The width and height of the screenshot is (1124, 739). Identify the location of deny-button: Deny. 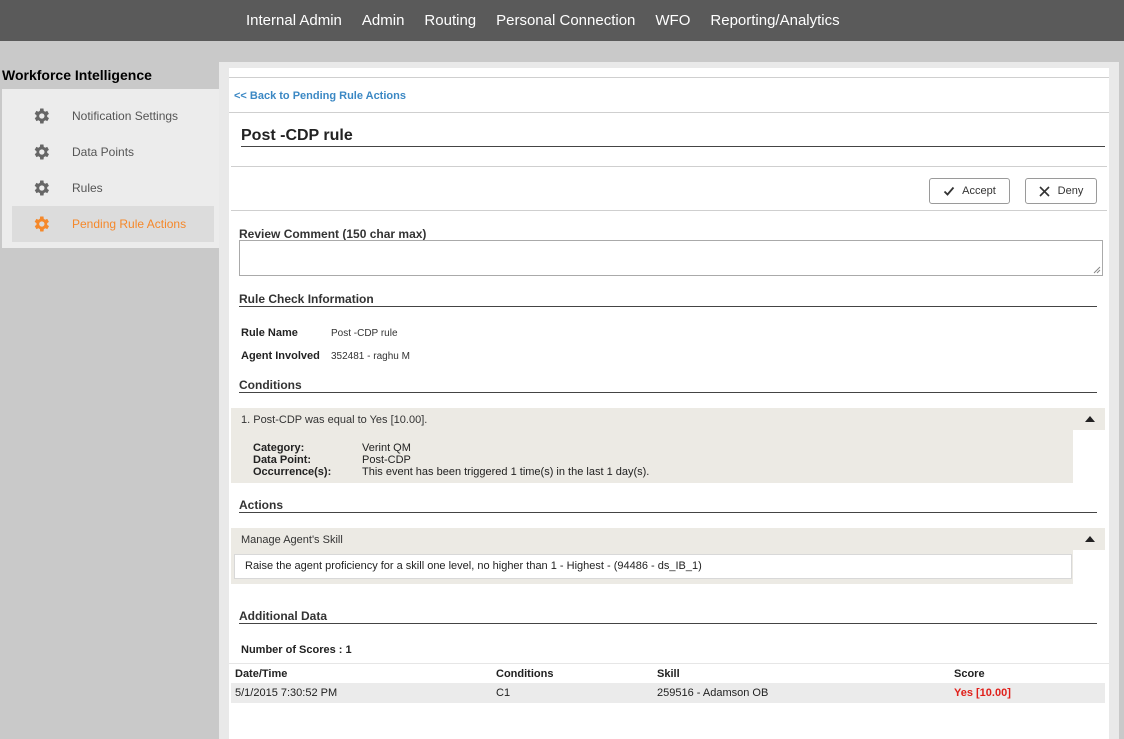
(1061, 191).